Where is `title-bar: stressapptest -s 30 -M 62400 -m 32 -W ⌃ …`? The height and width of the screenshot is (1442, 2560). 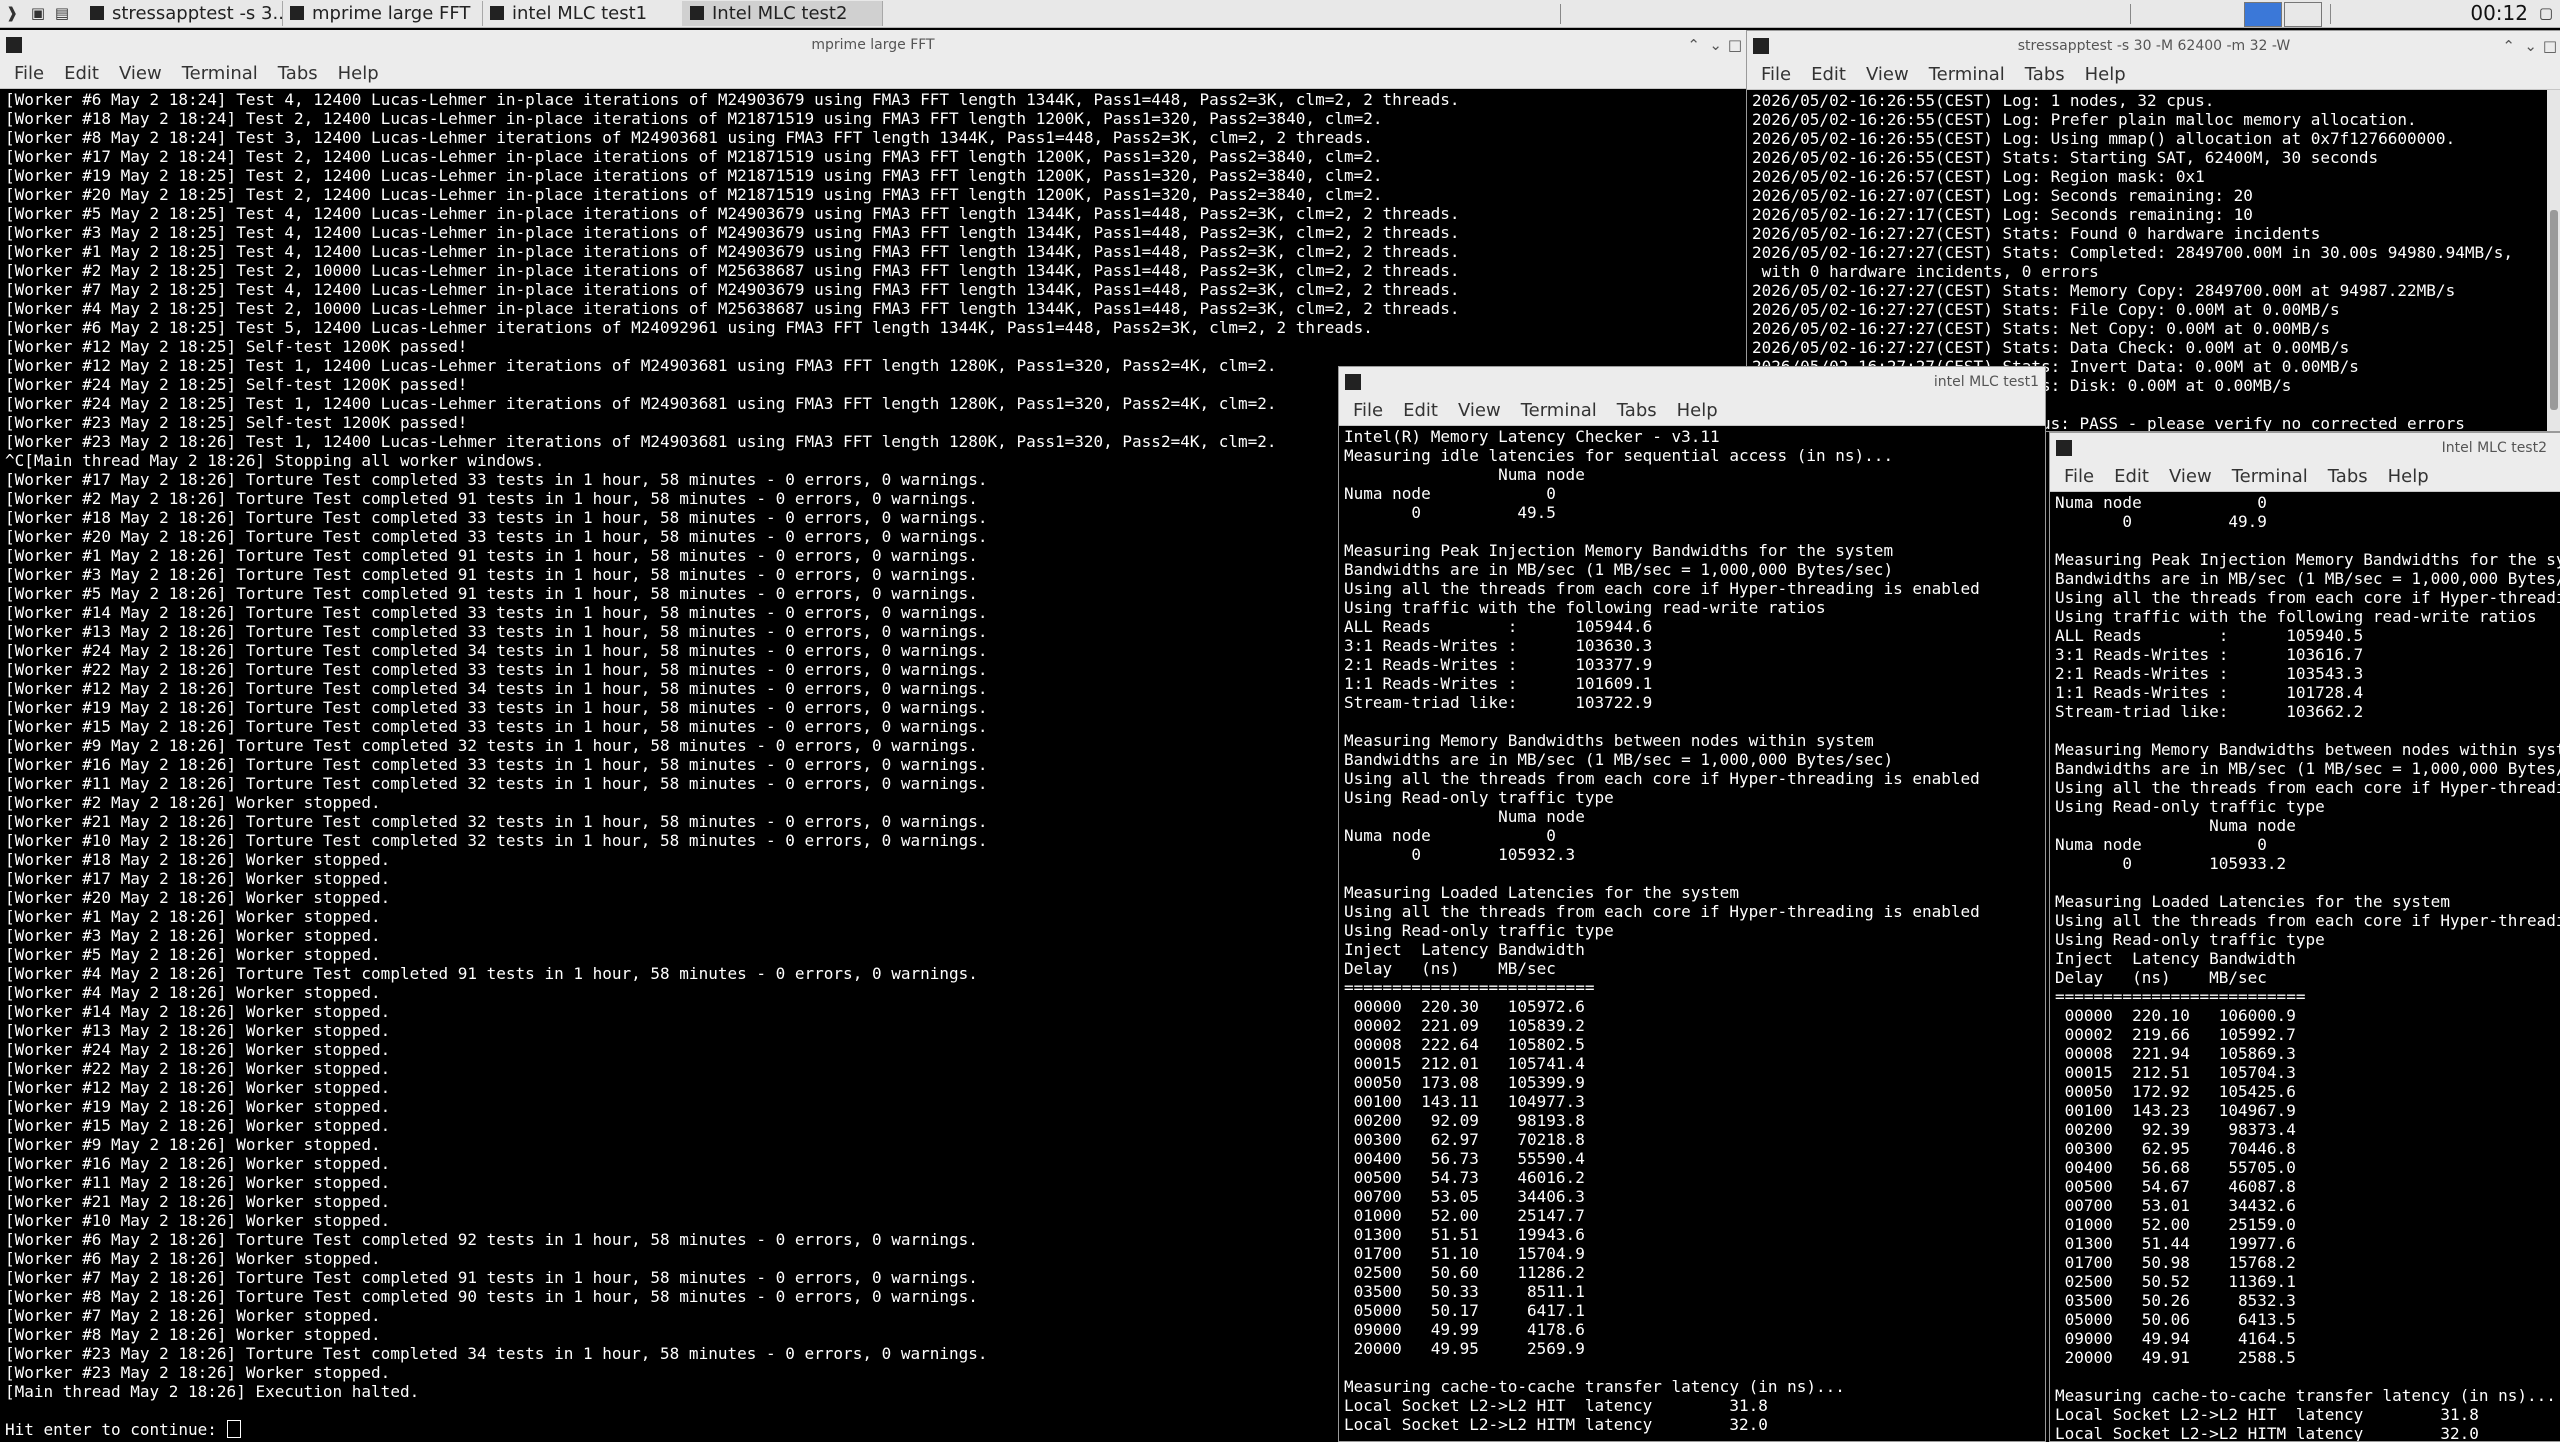
title-bar: stressapptest -s 30 -M 62400 -m 32 -W ⌃ … is located at coordinates (2153, 46).